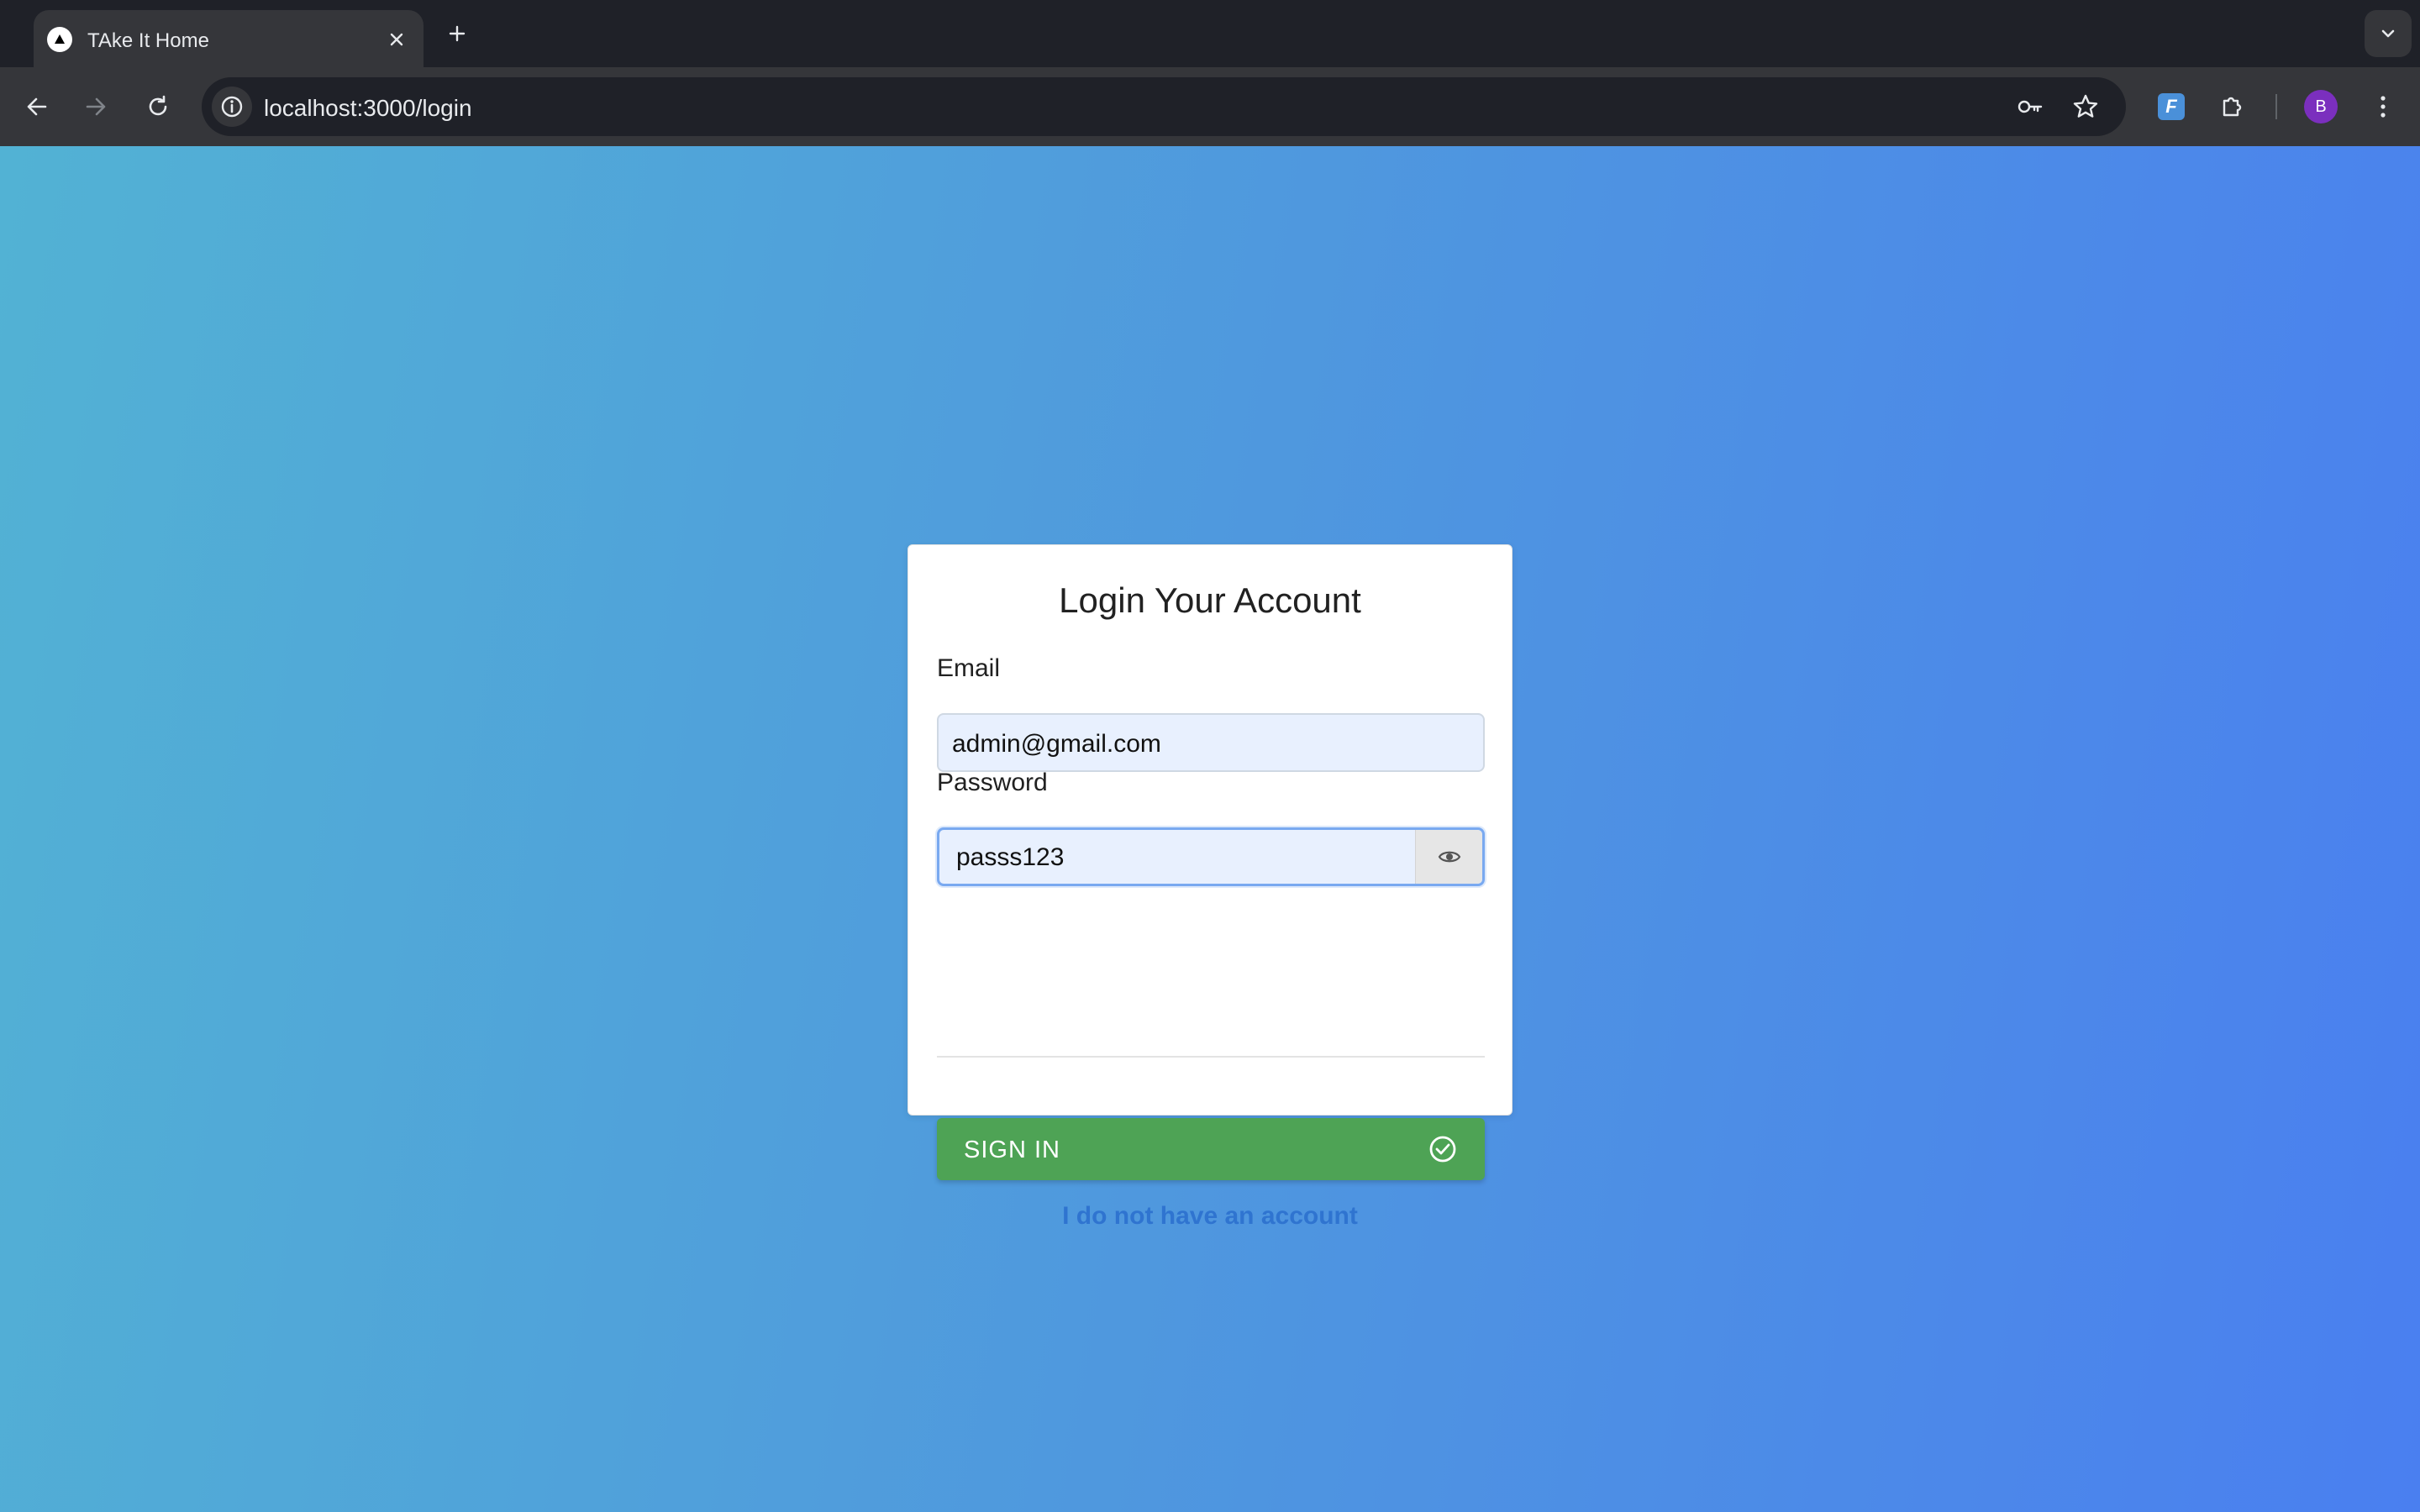  Describe the element at coordinates (232, 107) in the screenshot. I see `info-icon` at that location.